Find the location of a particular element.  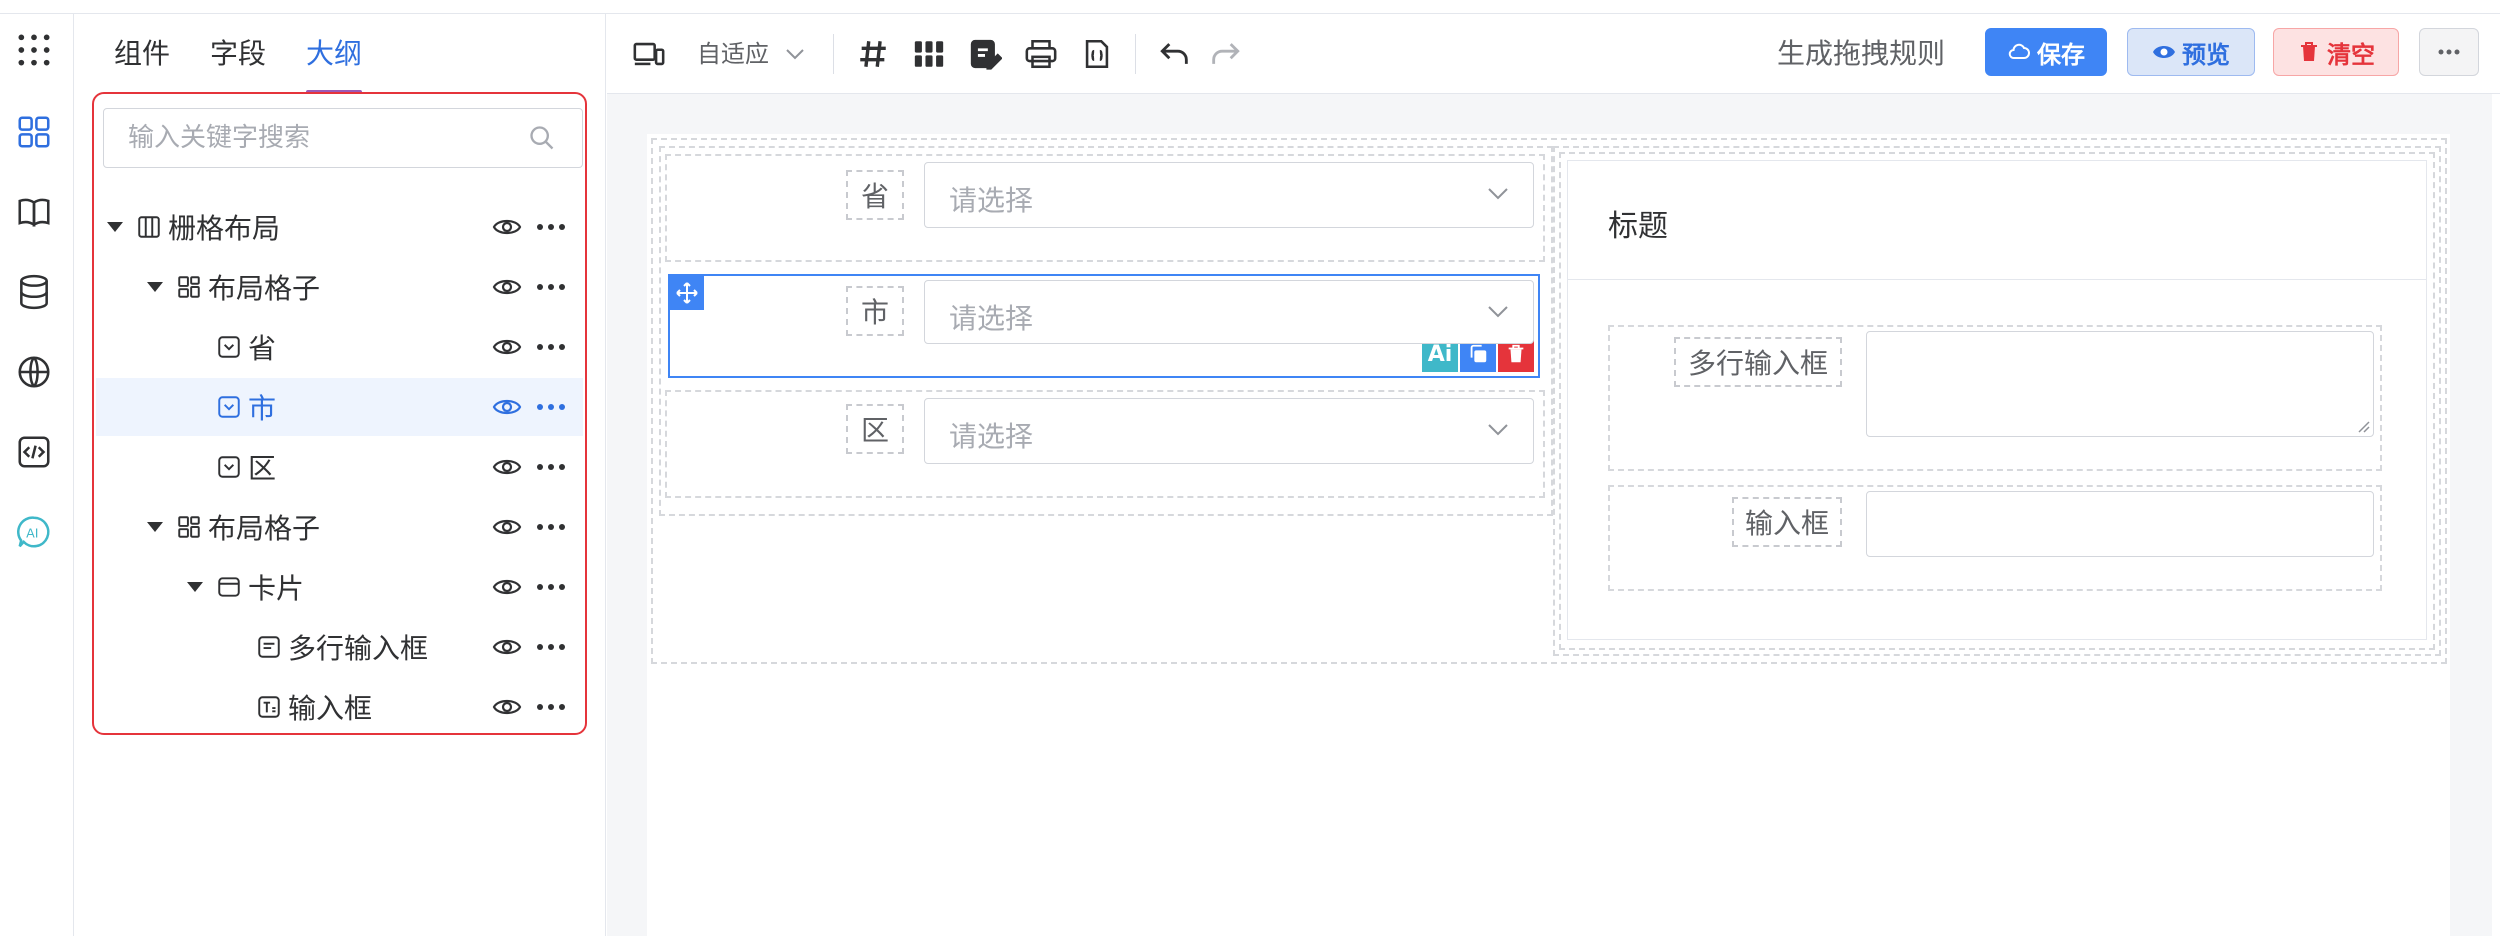

code-icon is located at coordinates (34, 452).